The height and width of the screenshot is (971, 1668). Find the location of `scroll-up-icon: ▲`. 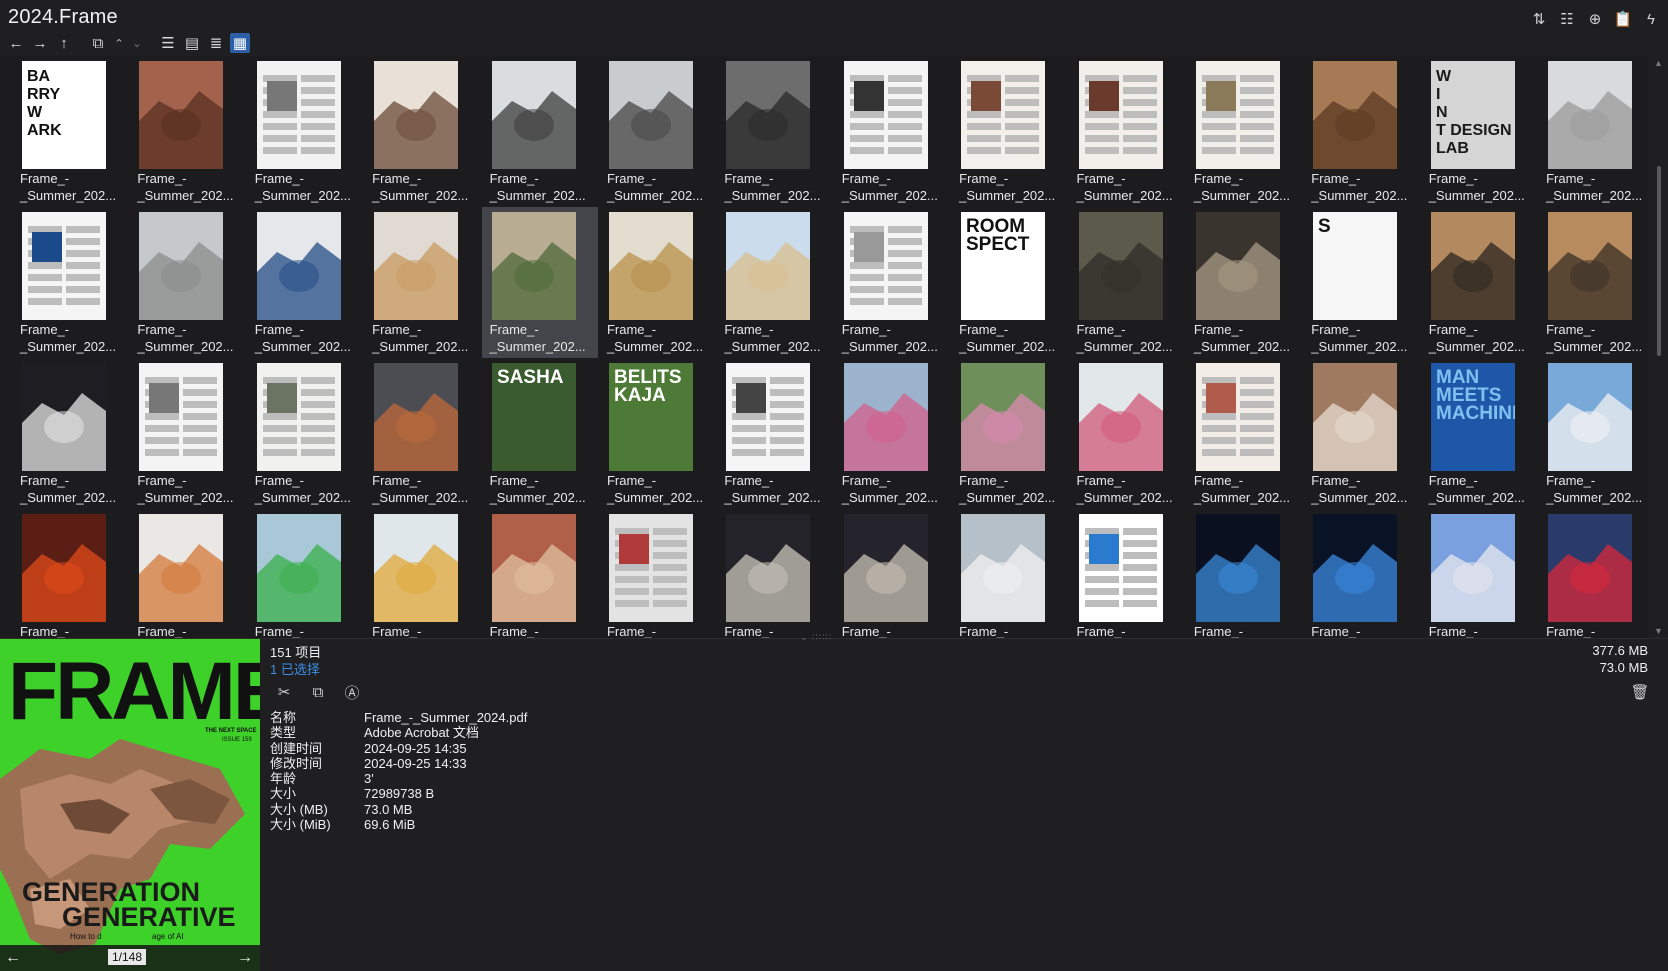

scroll-up-icon: ▲ is located at coordinates (1658, 63).